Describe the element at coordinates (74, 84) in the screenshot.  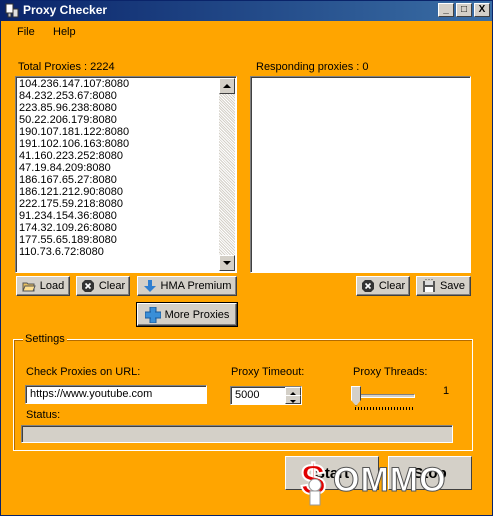
I see `proxy-list-item: 104.236.147.107:8080` at that location.